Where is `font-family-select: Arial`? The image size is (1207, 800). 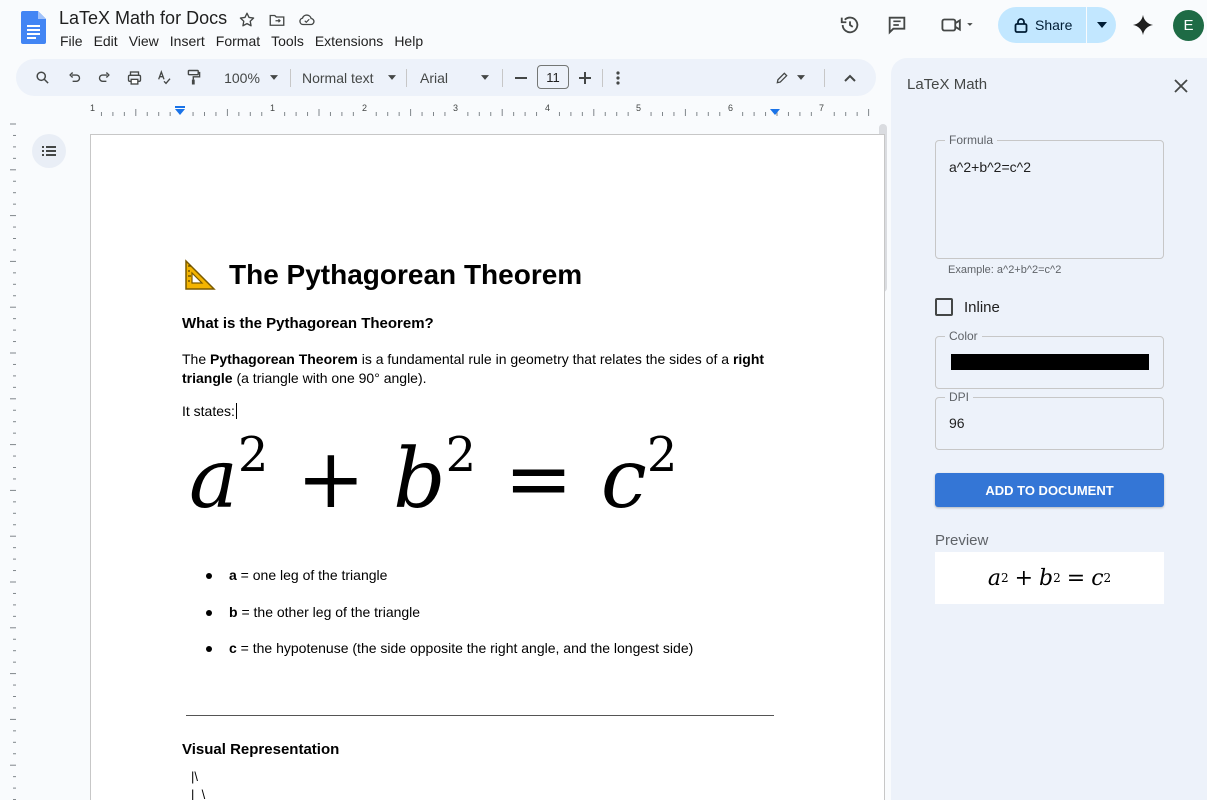
font-family-select: Arial is located at coordinates (456, 77).